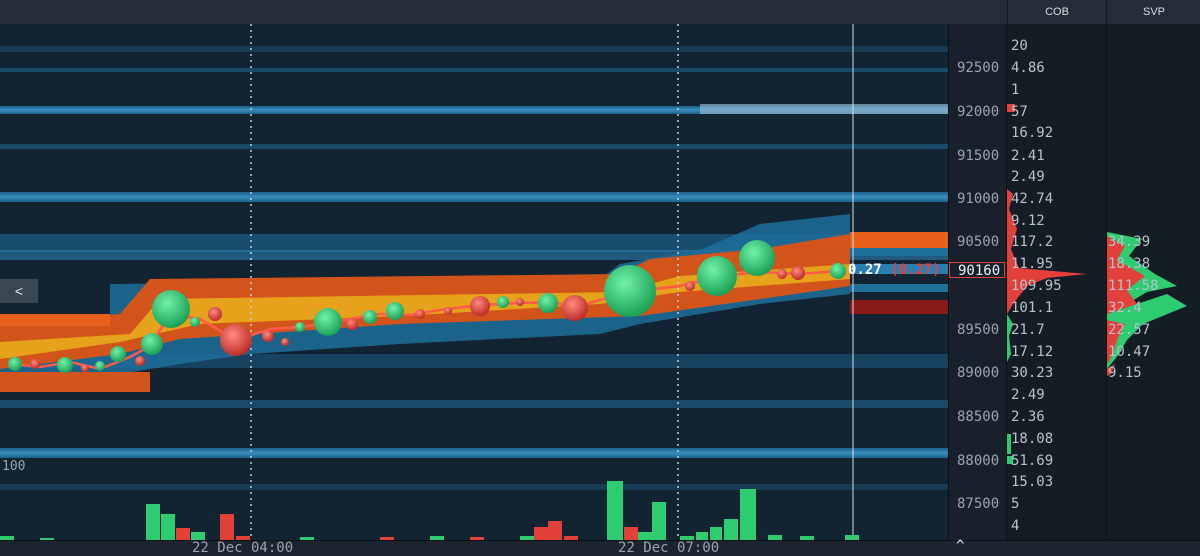  I want to click on price-tick: 92000, so click(978, 112).